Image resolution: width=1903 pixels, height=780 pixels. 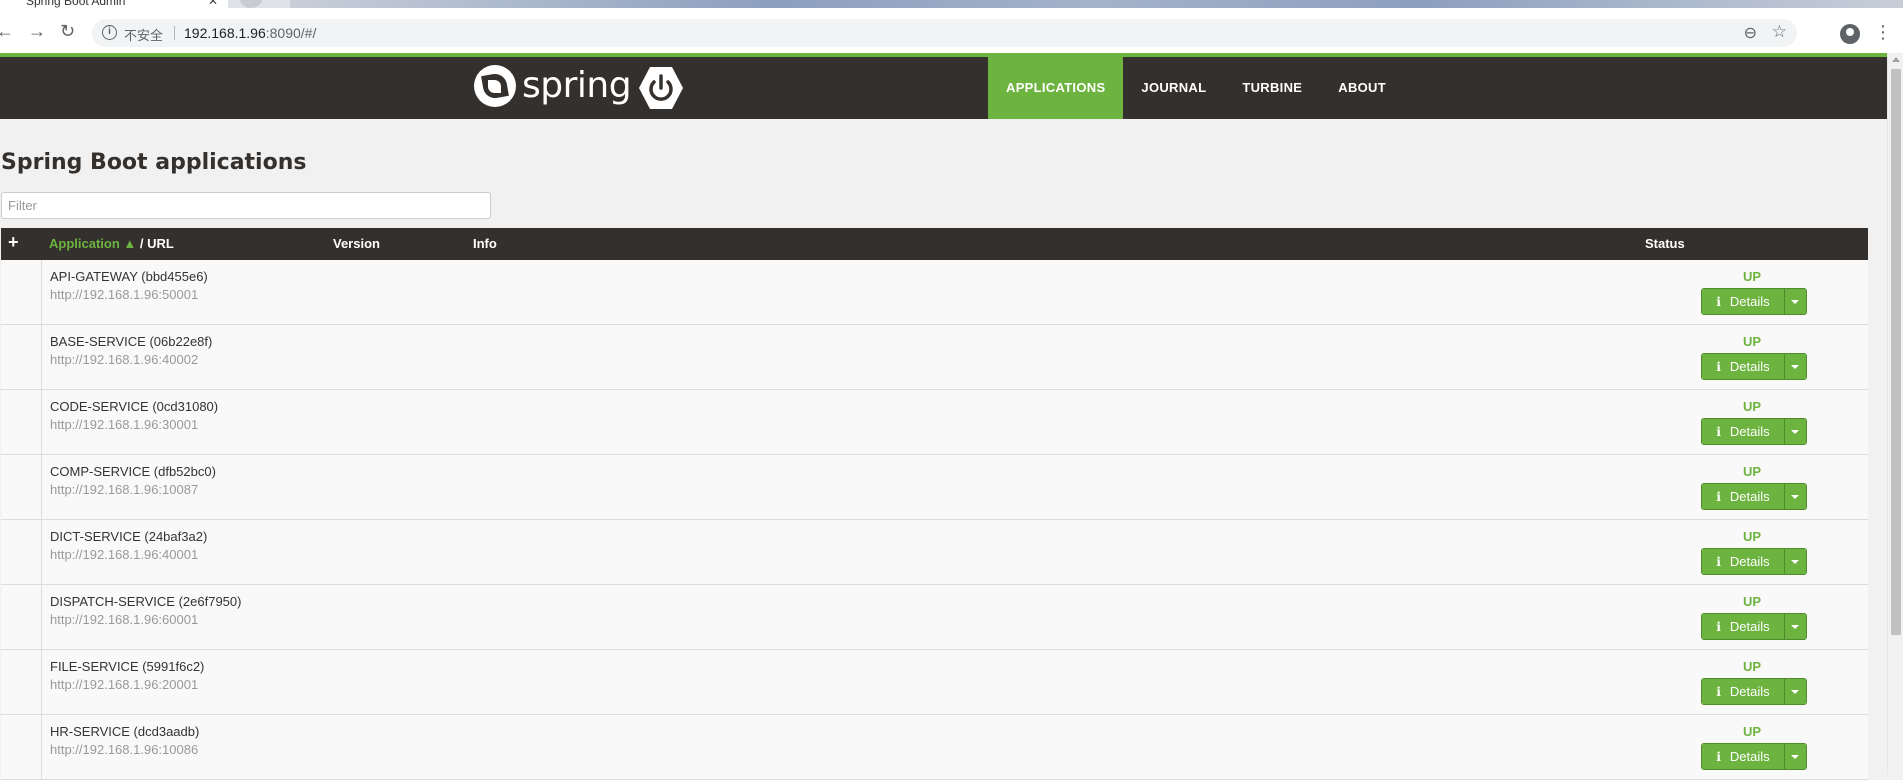 What do you see at coordinates (1750, 33) in the screenshot?
I see `zoom-icon: ⊖` at bounding box center [1750, 33].